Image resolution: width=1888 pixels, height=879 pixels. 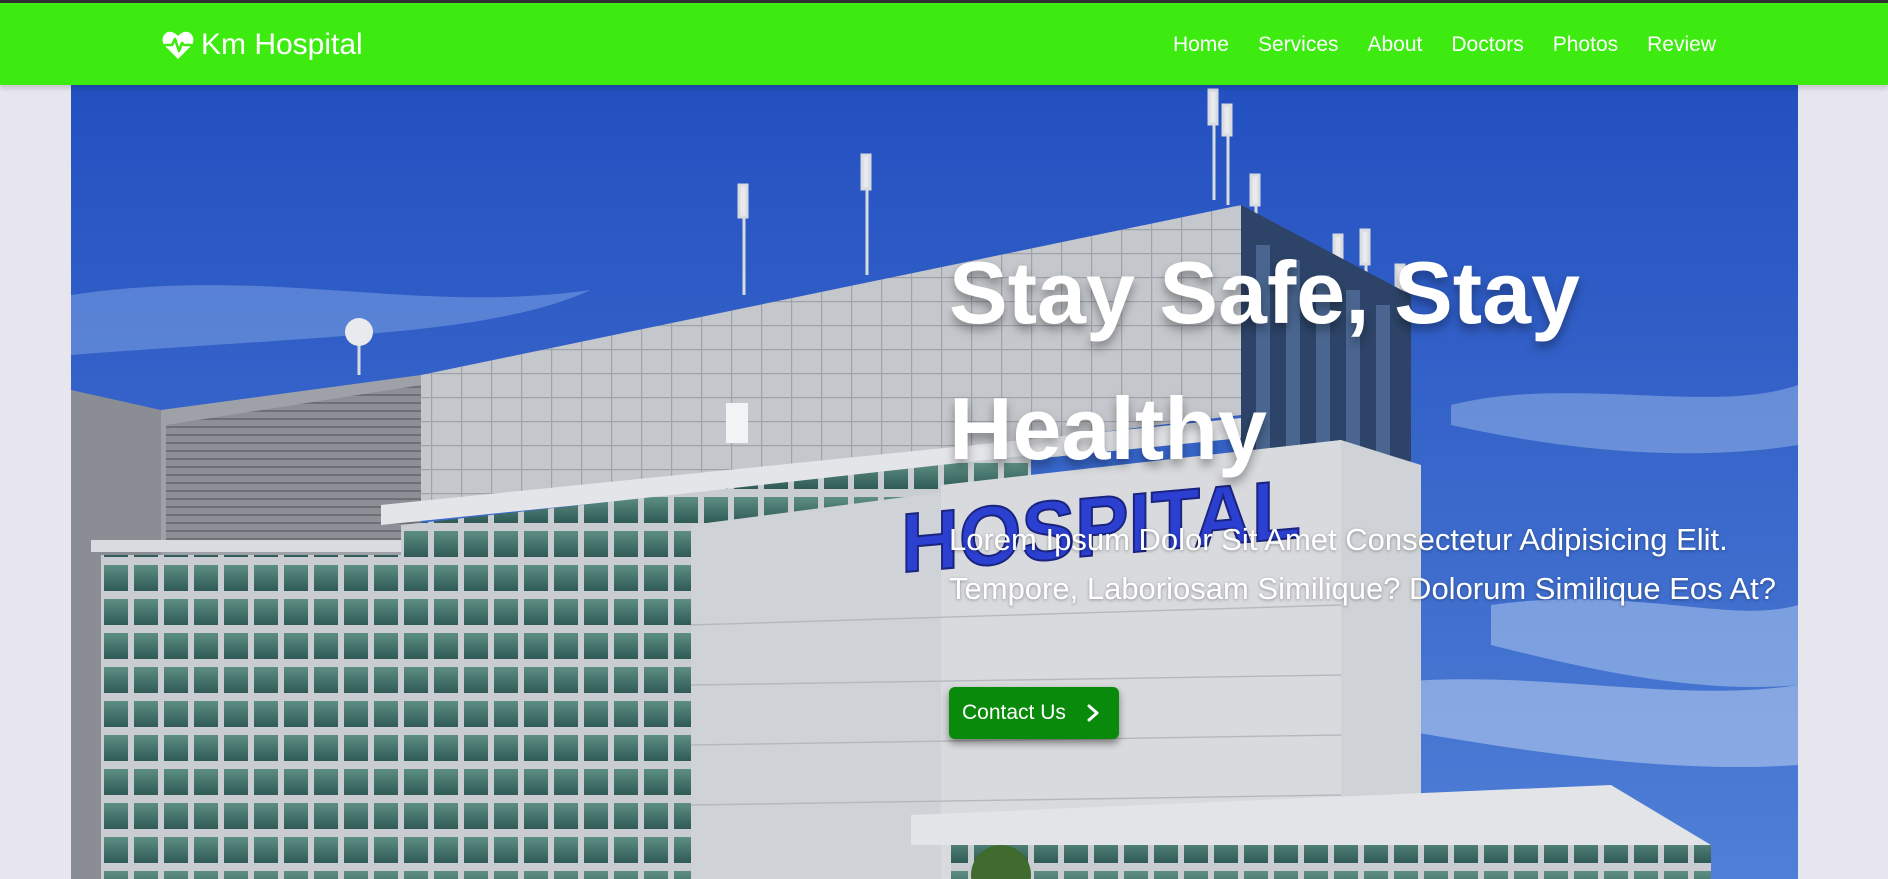 I want to click on chevron-right-icon, so click(x=1093, y=713).